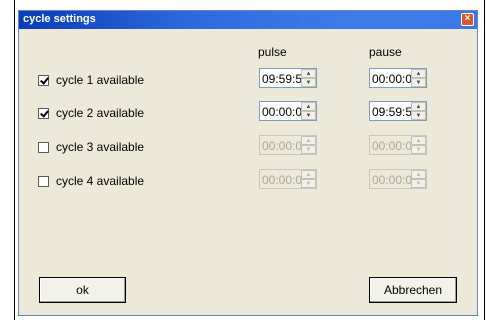 The width and height of the screenshot is (487, 320). What do you see at coordinates (43, 113) in the screenshot?
I see `cycle-2-checkbox` at bounding box center [43, 113].